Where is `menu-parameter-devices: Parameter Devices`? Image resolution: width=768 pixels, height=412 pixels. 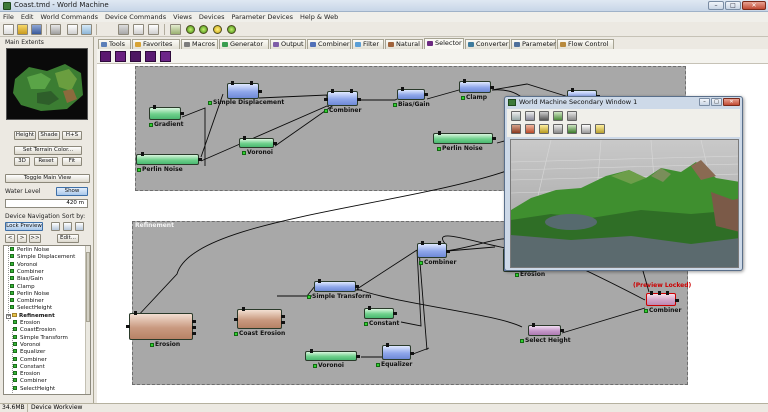
menu-parameter-devices: Parameter Devices is located at coordinates (263, 17).